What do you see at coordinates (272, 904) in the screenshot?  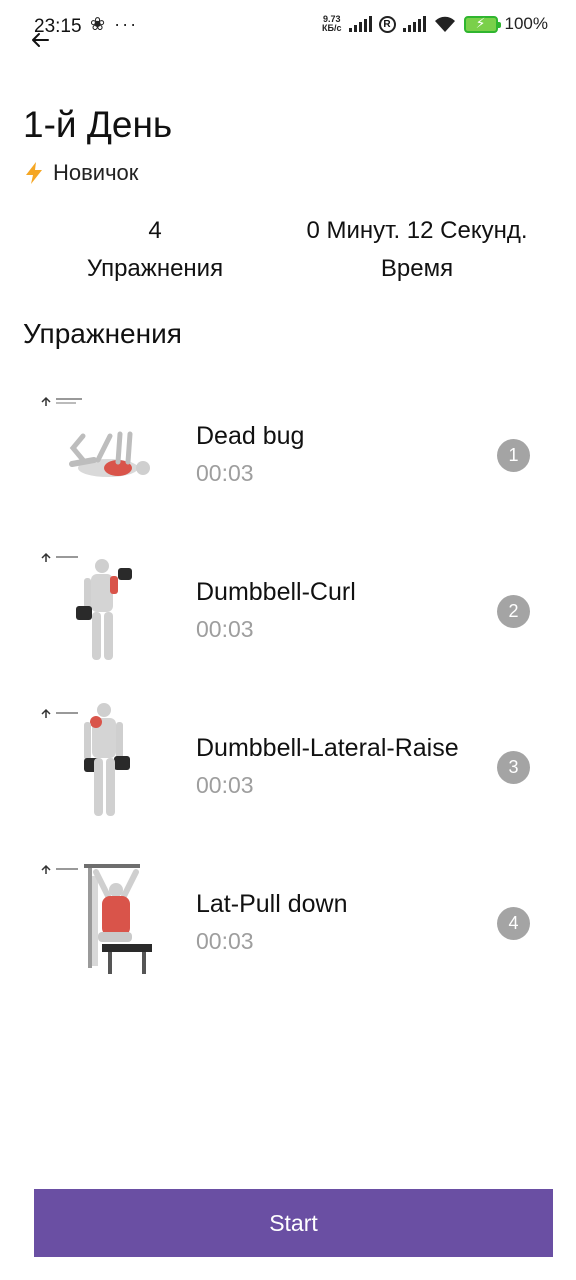 I see `exercise-name: Lat-Pull down` at bounding box center [272, 904].